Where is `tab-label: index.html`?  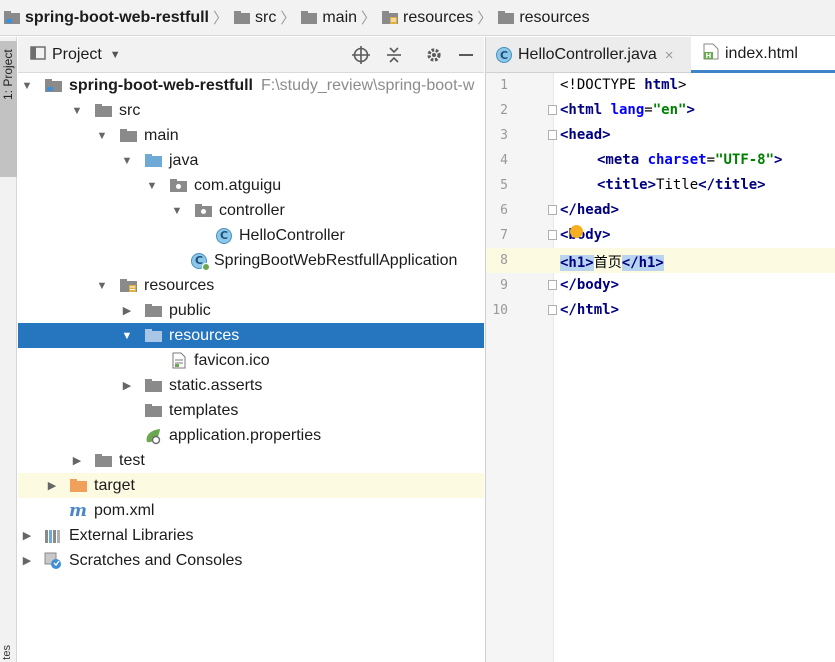
tab-label: index.html is located at coordinates (761, 53).